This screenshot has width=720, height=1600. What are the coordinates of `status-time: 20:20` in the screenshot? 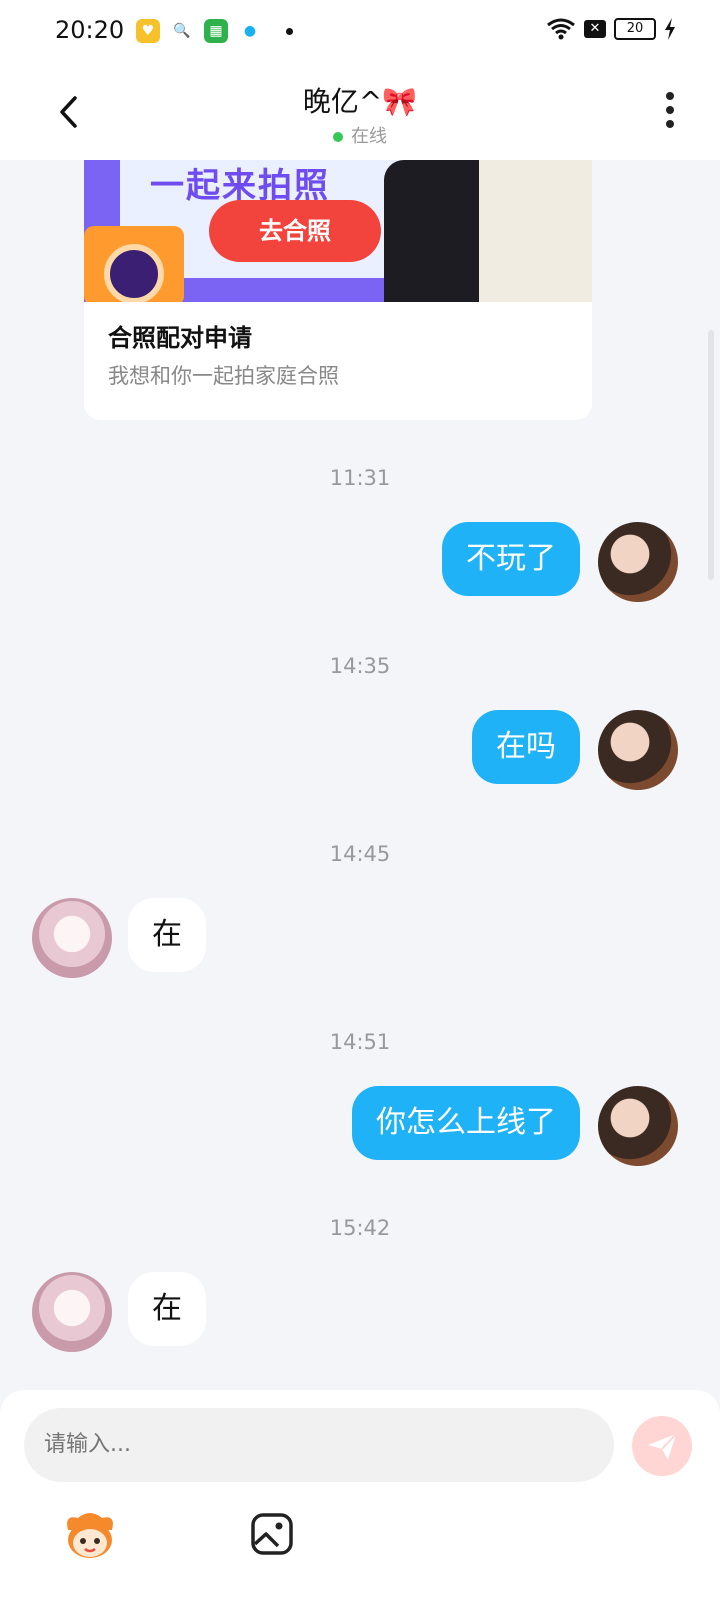 It's located at (90, 30).